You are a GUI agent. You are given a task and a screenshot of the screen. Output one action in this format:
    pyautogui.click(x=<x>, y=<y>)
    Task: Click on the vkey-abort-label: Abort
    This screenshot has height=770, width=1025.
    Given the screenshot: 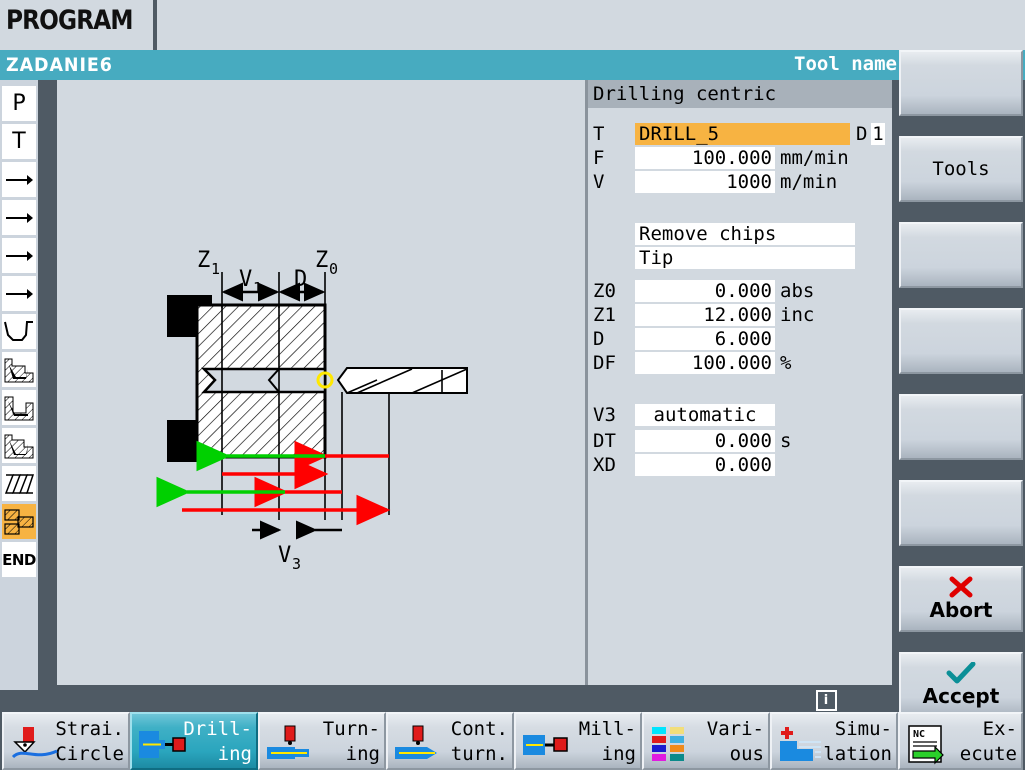 What is the action you would take?
    pyautogui.click(x=961, y=610)
    